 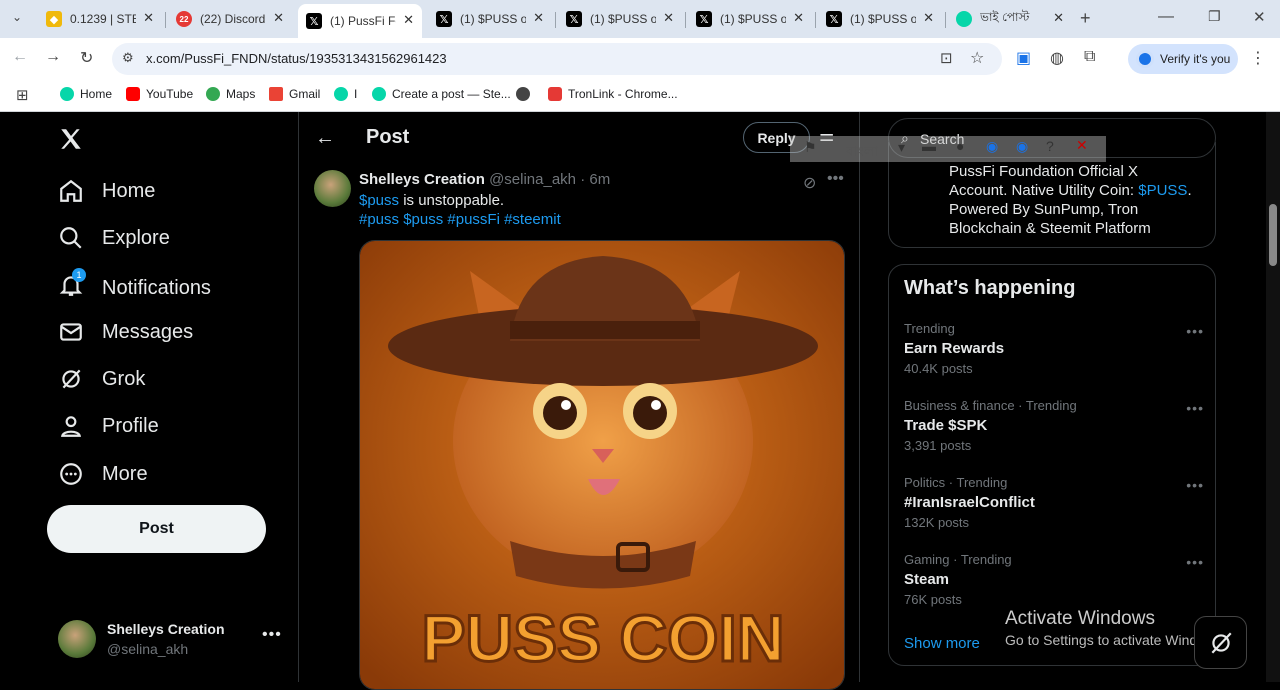 I want to click on trend-name: Trade $SPK, so click(x=946, y=425).